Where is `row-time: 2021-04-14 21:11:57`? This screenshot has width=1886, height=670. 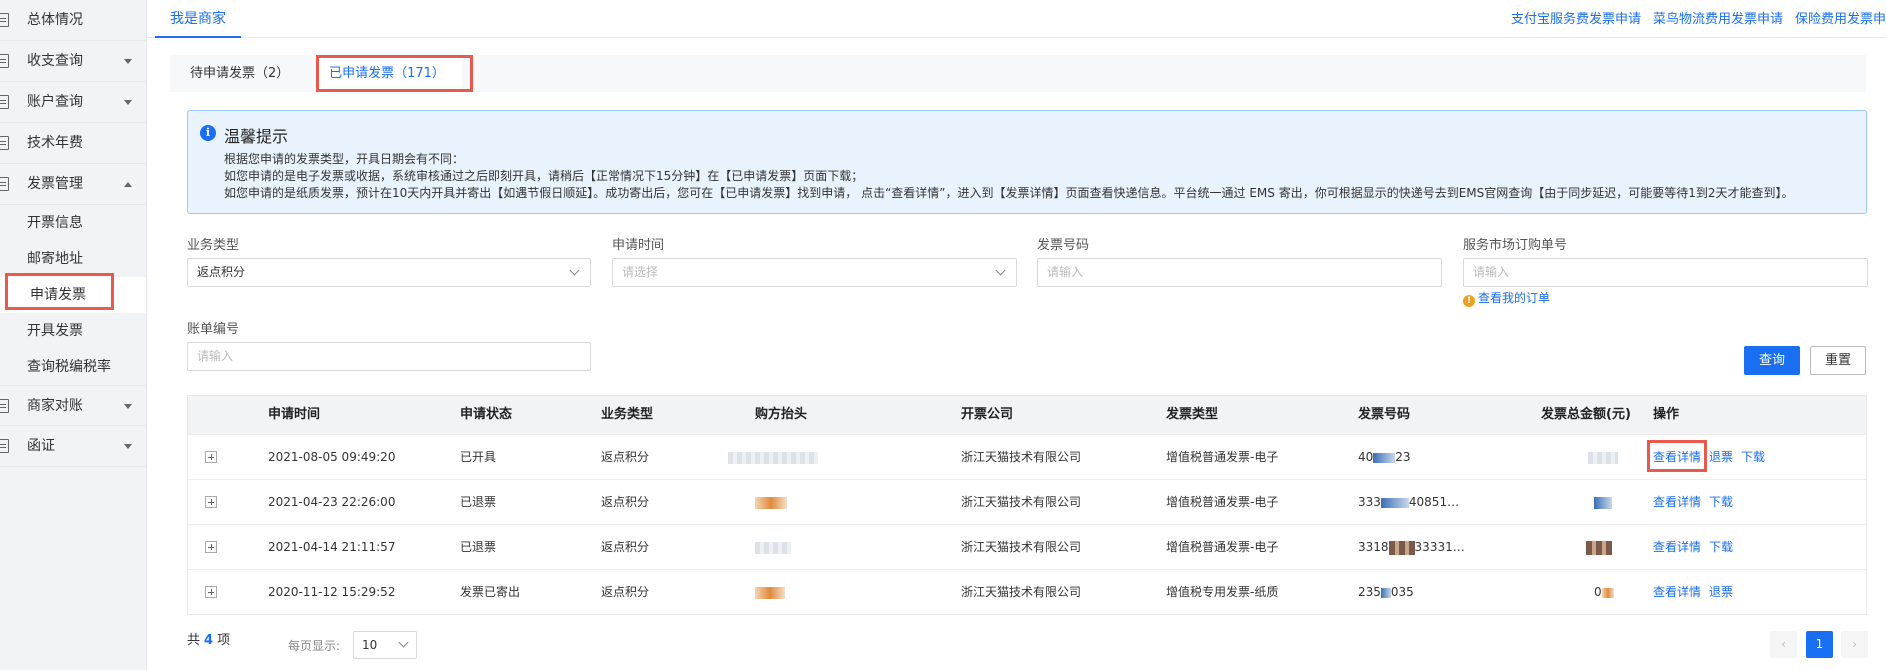 row-time: 2021-04-14 21:11:57 is located at coordinates (332, 547).